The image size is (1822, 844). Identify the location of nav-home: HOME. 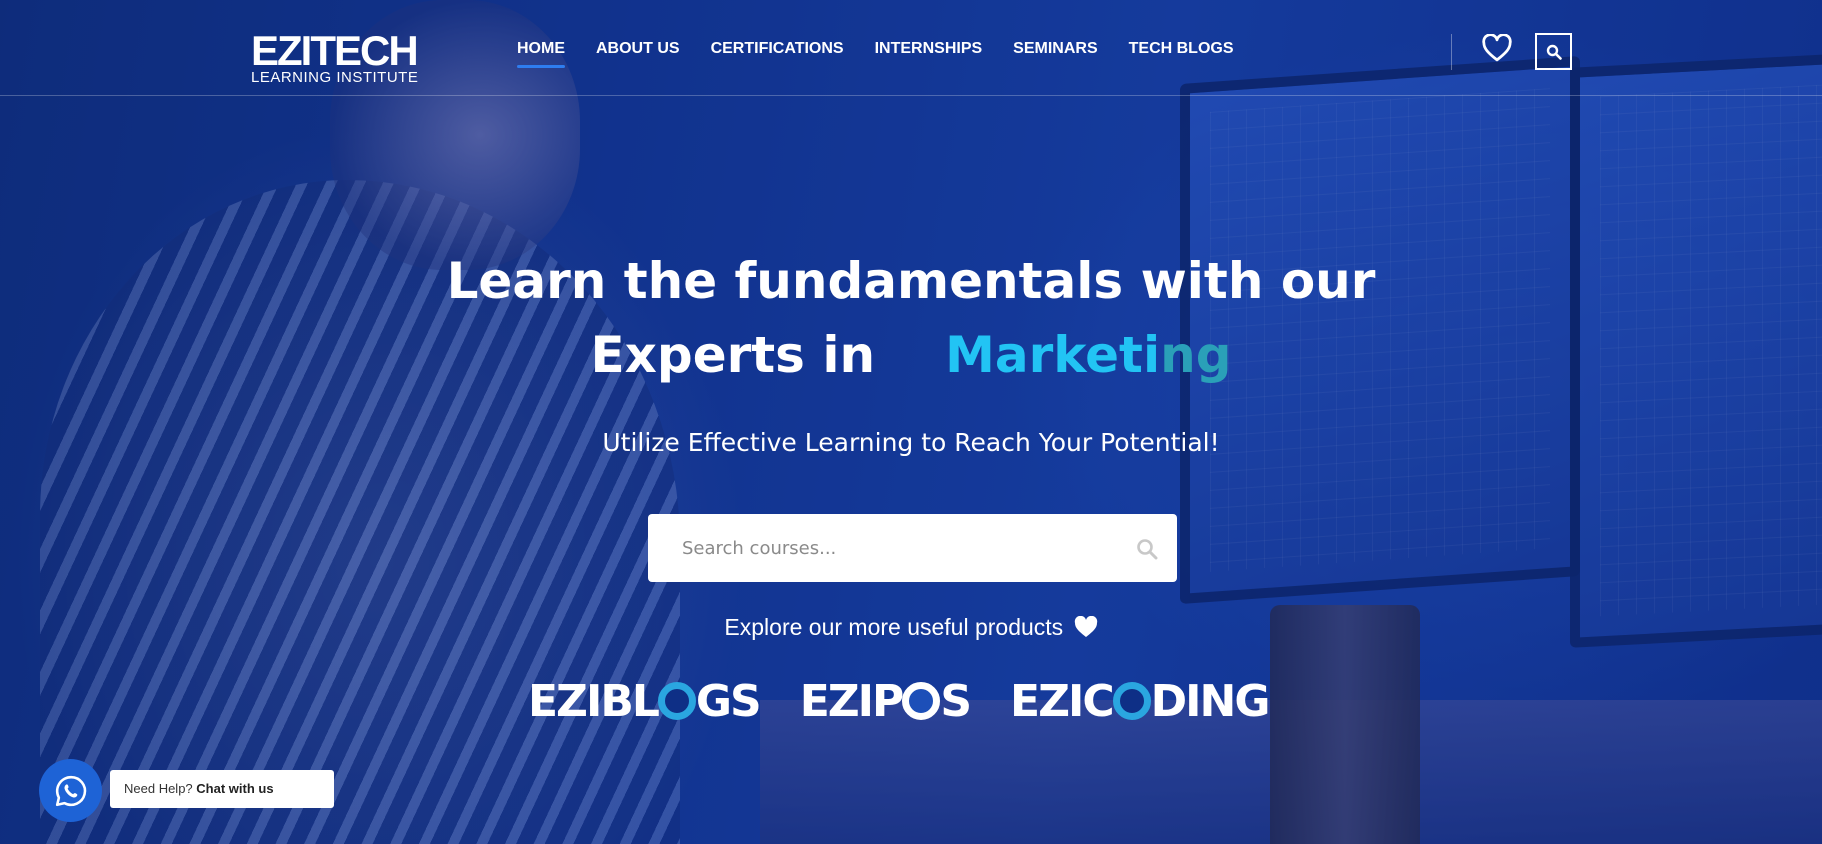
(541, 54).